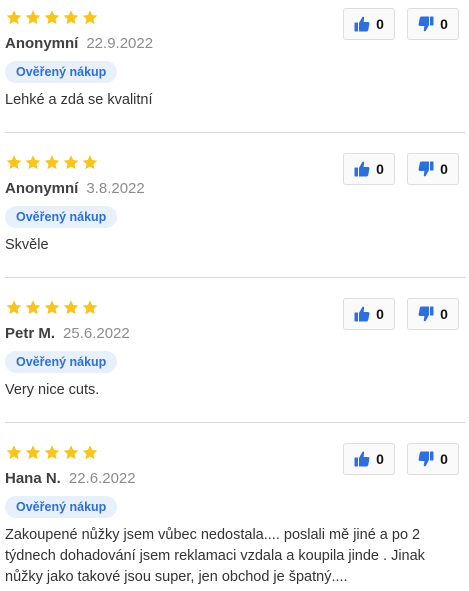 Image resolution: width=469 pixels, height=591 pixels. I want to click on review-author: Hana N., so click(33, 478).